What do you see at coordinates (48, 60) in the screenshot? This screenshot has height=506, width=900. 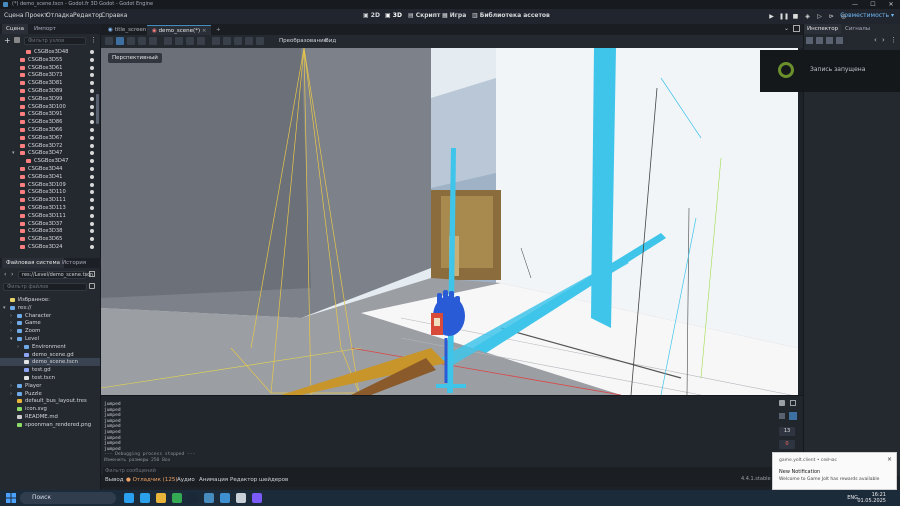 I see `scene-tree-node: CSGBox3D55` at bounding box center [48, 60].